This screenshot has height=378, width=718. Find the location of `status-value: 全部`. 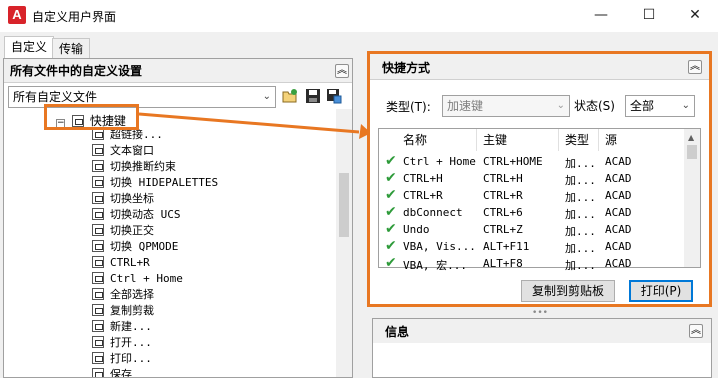

status-value: 全部 is located at coordinates (642, 106).